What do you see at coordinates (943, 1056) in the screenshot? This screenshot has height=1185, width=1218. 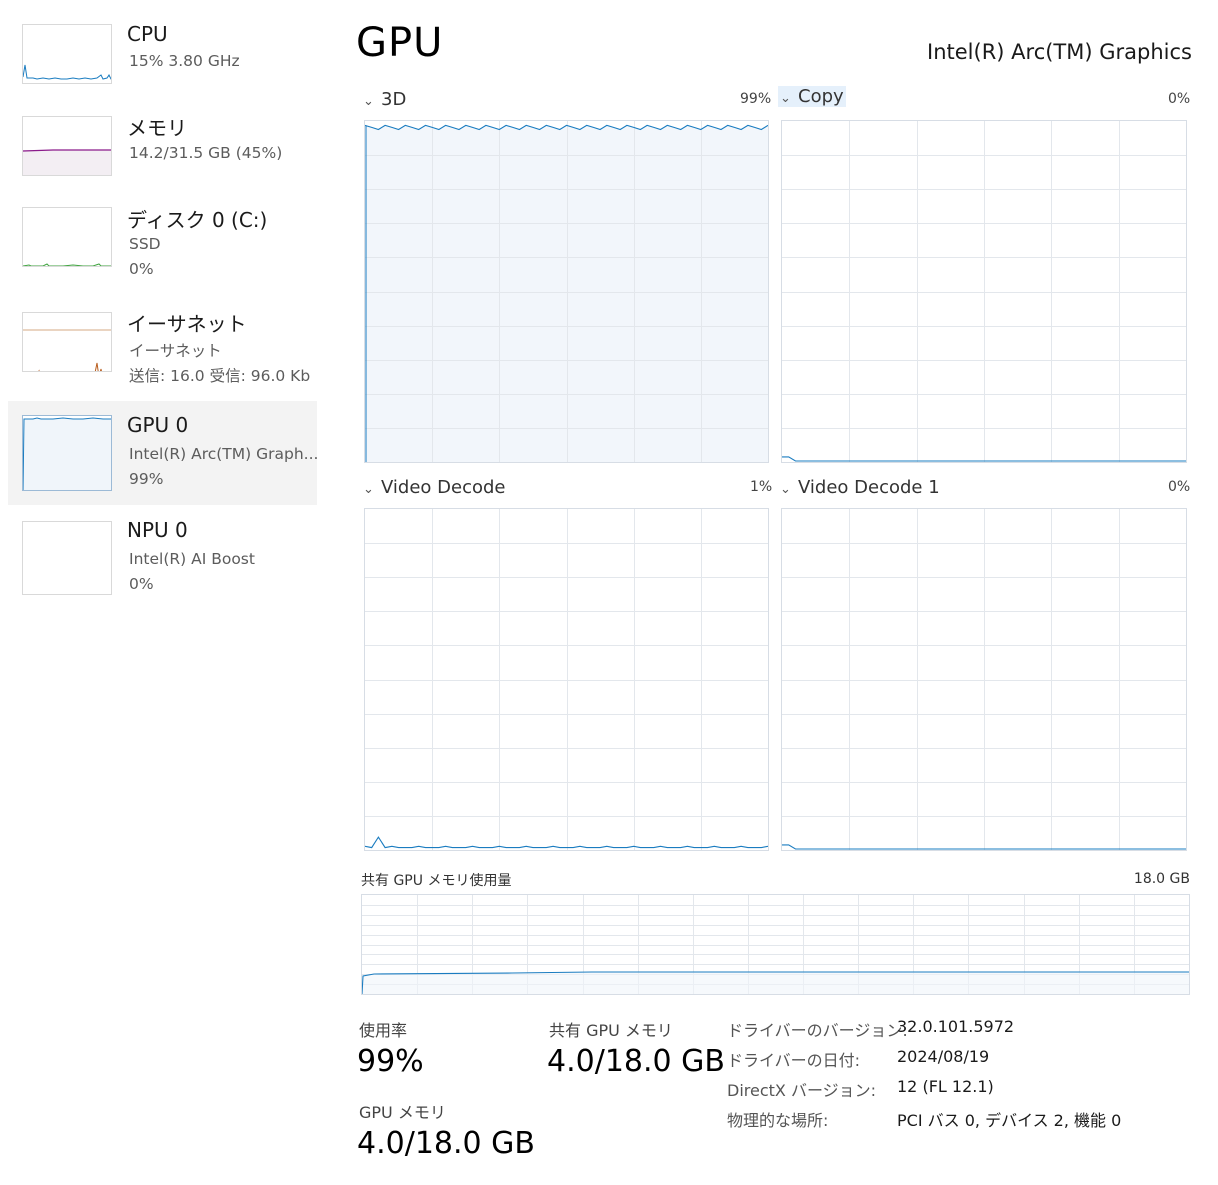 I see `driver-date-value: 2024/08/19` at bounding box center [943, 1056].